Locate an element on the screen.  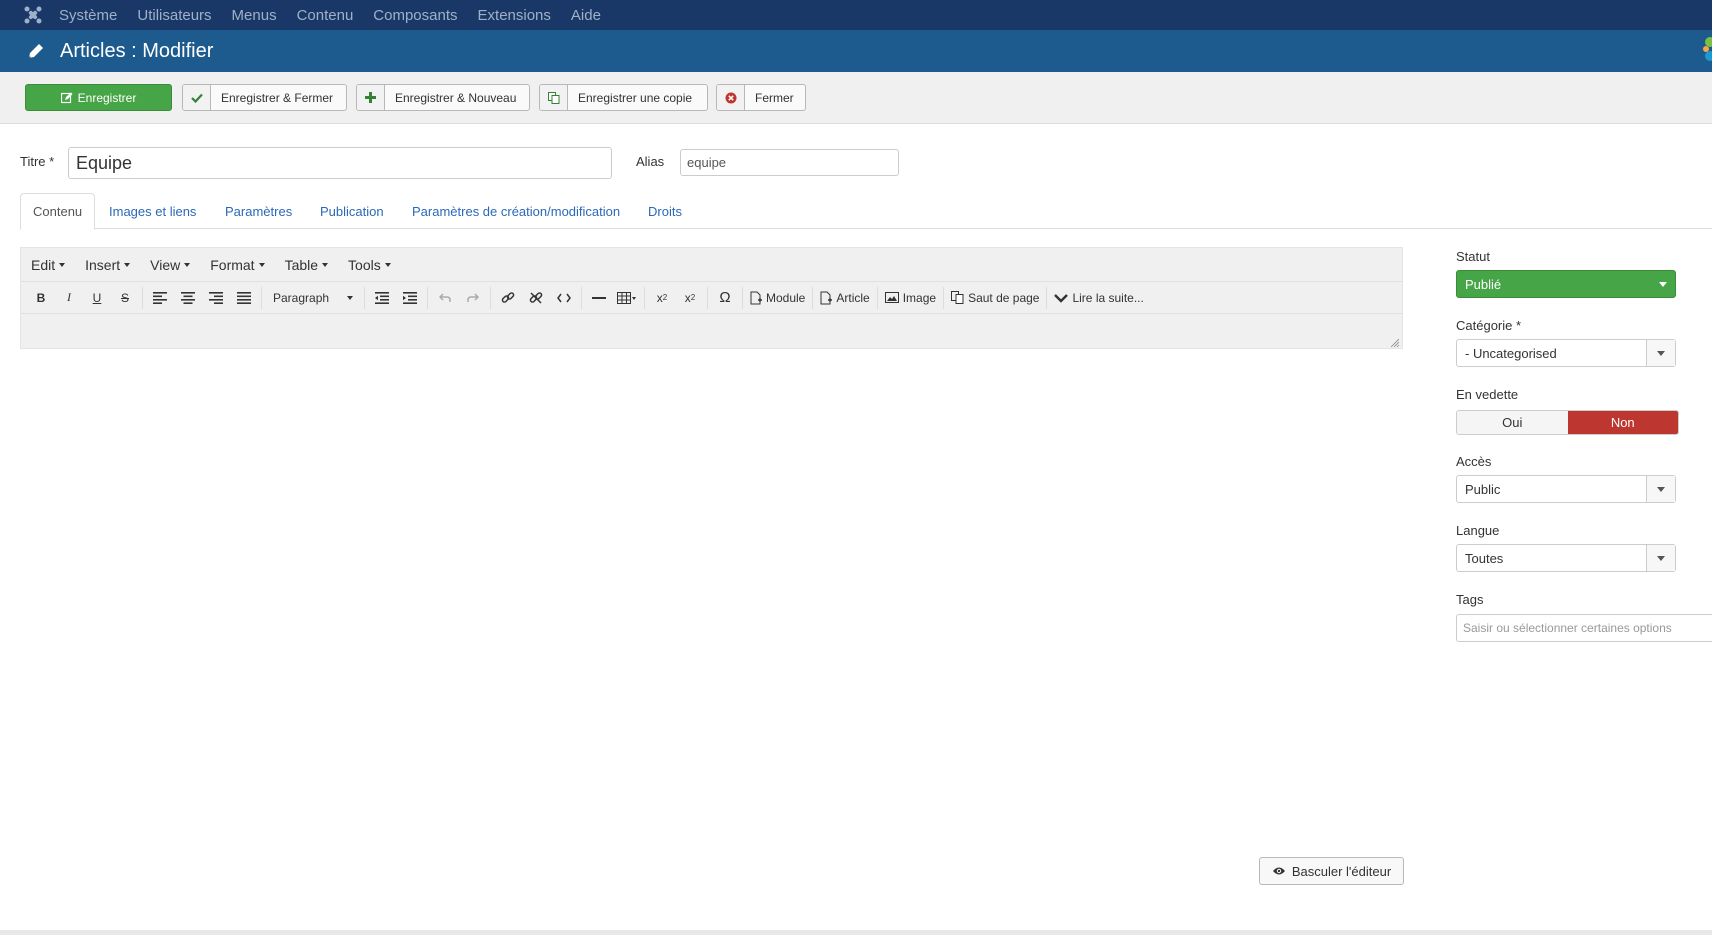
underline-icon: U is located at coordinates (97, 298).